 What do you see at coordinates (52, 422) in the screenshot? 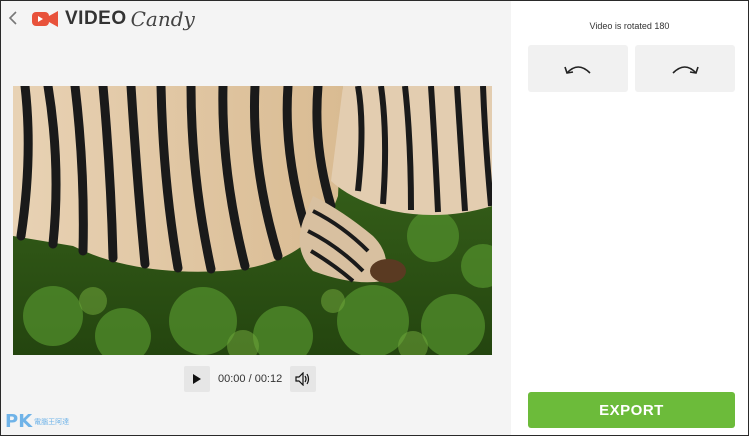
I see `watermark-sub: 電腦王阿達` at bounding box center [52, 422].